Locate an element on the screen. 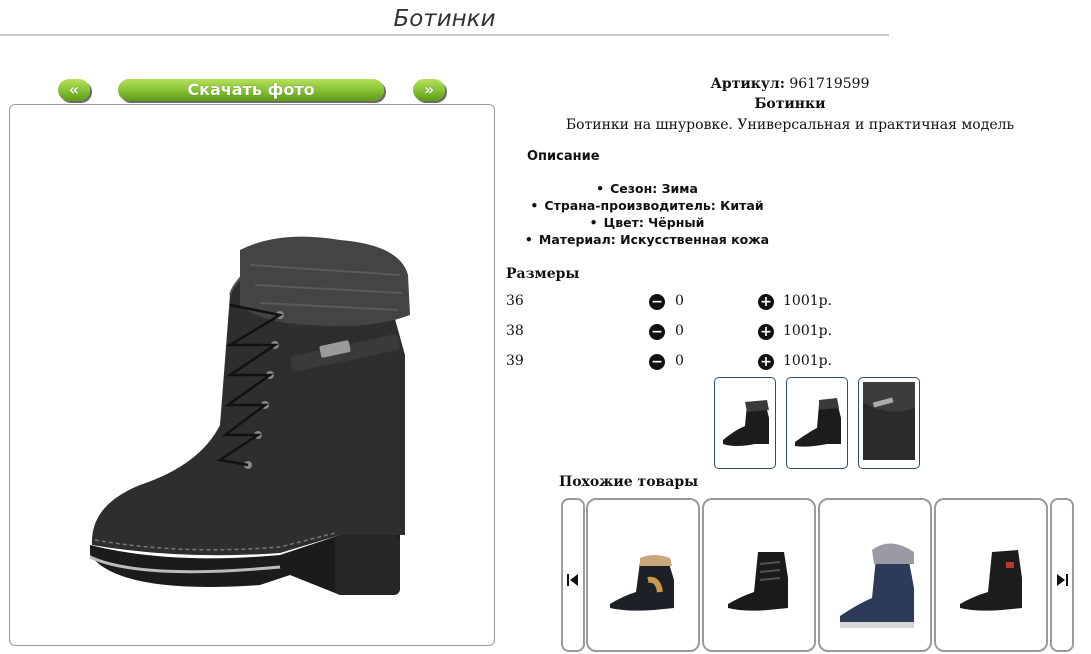 The image size is (1091, 654). prev-photo-button: « is located at coordinates (74, 90).